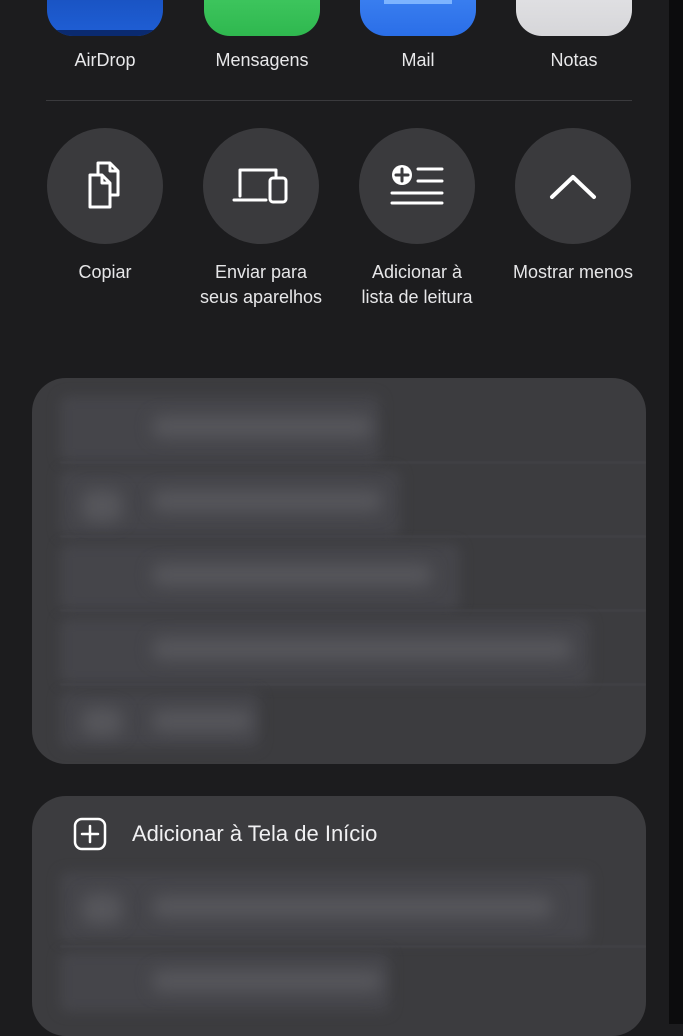  I want to click on app-label: Notas, so click(574, 60).